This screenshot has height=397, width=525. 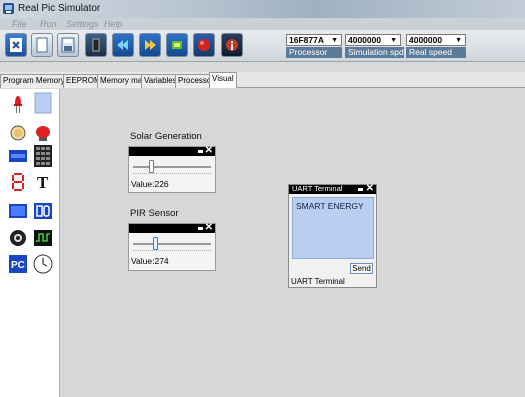 I want to click on step-button, so click(x=177, y=45).